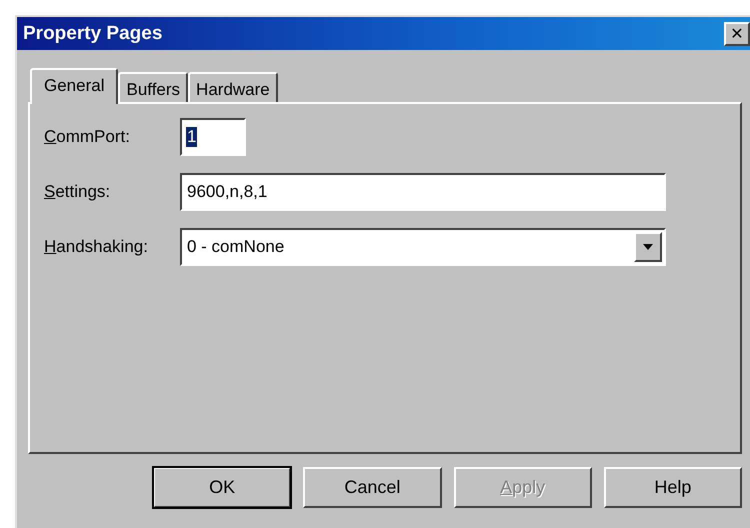  What do you see at coordinates (673, 487) in the screenshot?
I see `dialog-button: Help` at bounding box center [673, 487].